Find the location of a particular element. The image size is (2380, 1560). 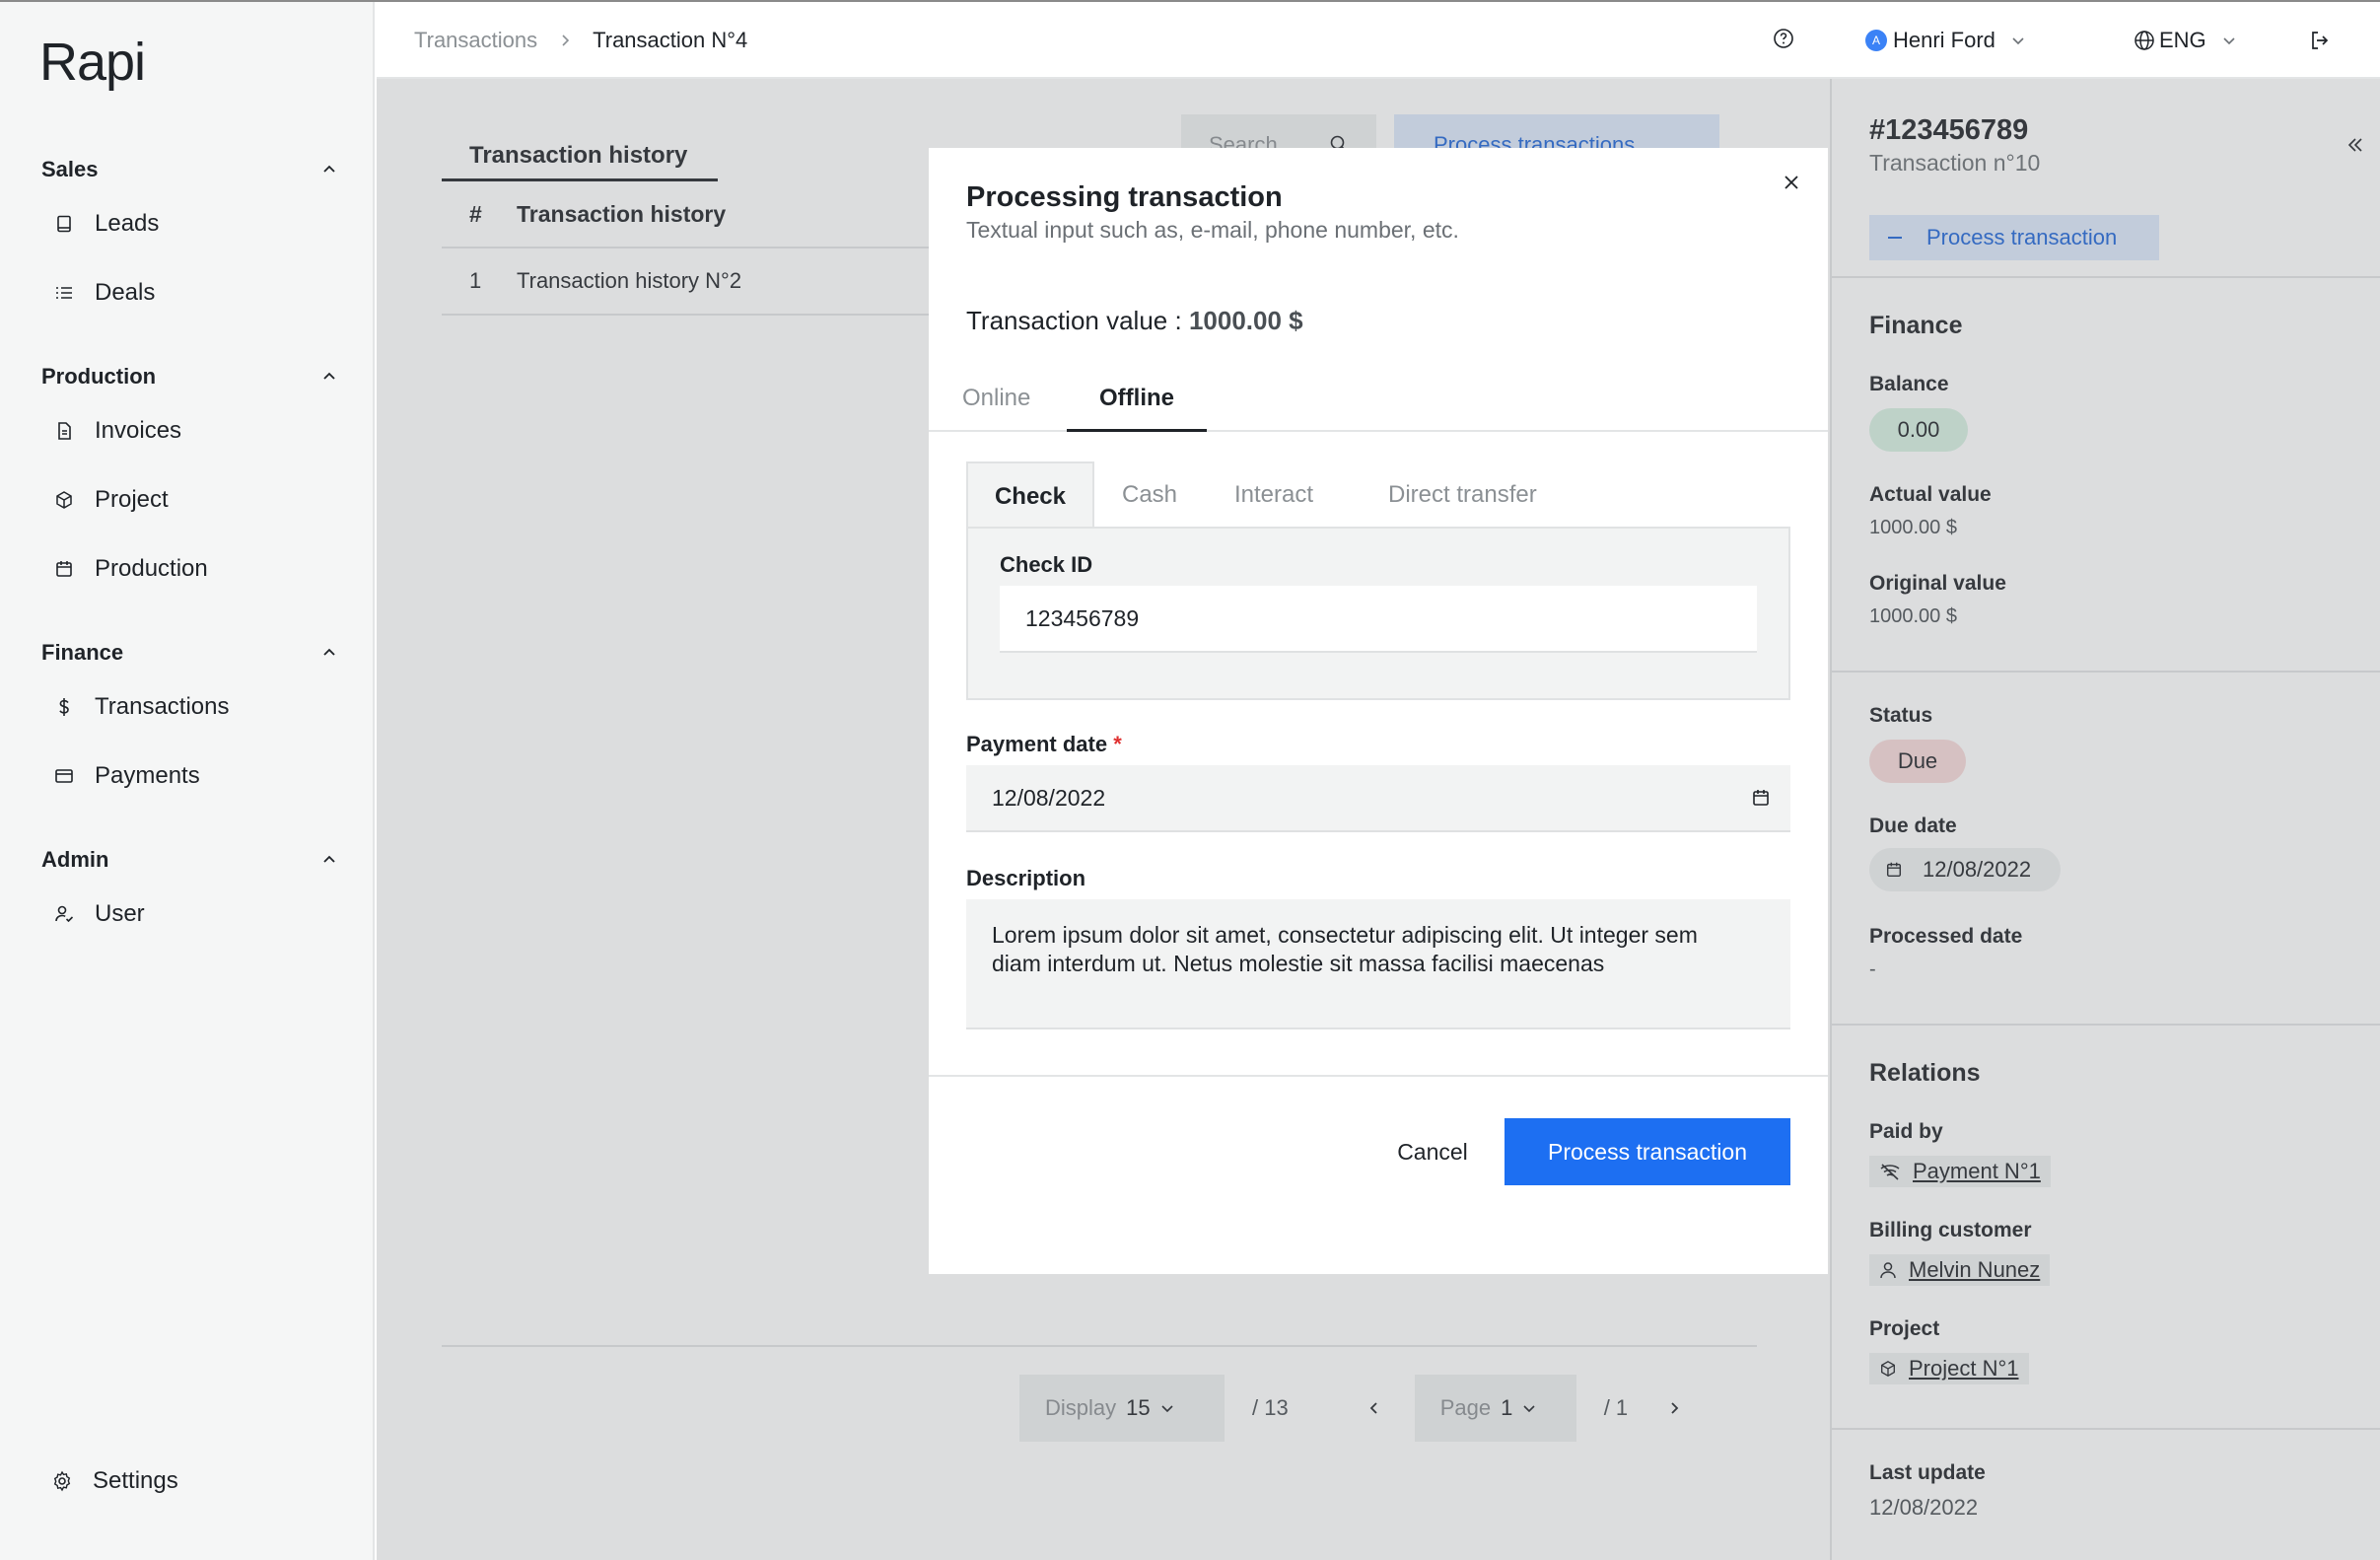

nav-group-finance: Finance Transactions Payments is located at coordinates (189, 722).